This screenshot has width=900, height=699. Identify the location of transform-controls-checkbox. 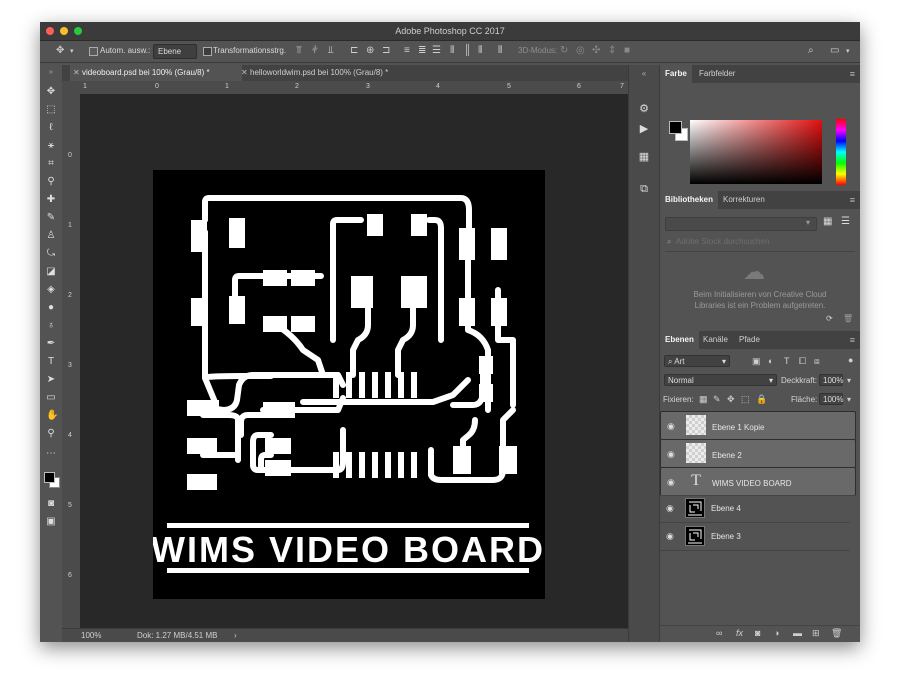
(207, 51).